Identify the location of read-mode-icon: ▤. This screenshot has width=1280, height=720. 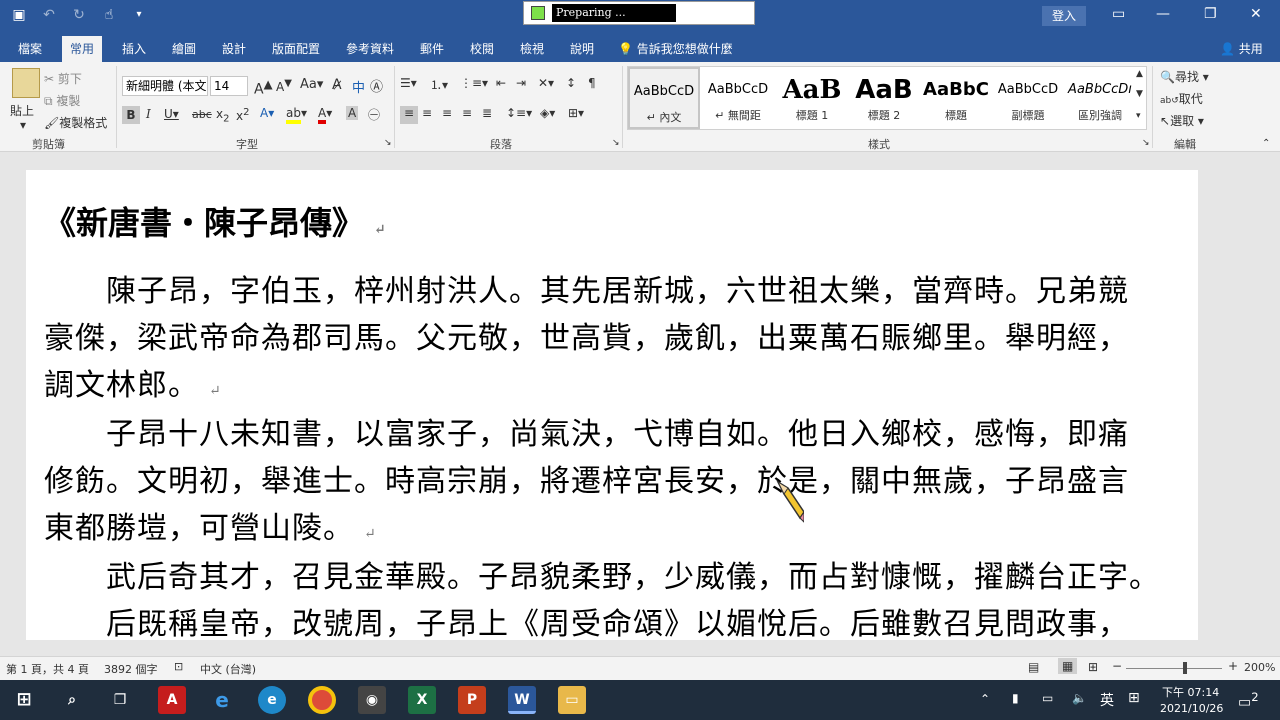
(1033, 667).